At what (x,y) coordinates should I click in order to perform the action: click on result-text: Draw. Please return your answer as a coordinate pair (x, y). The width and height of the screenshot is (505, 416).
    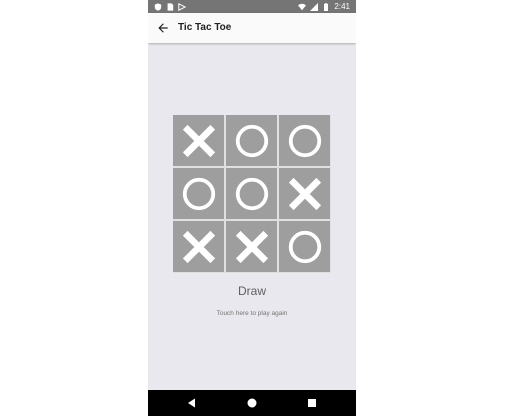
    Looking at the image, I should click on (251, 291).